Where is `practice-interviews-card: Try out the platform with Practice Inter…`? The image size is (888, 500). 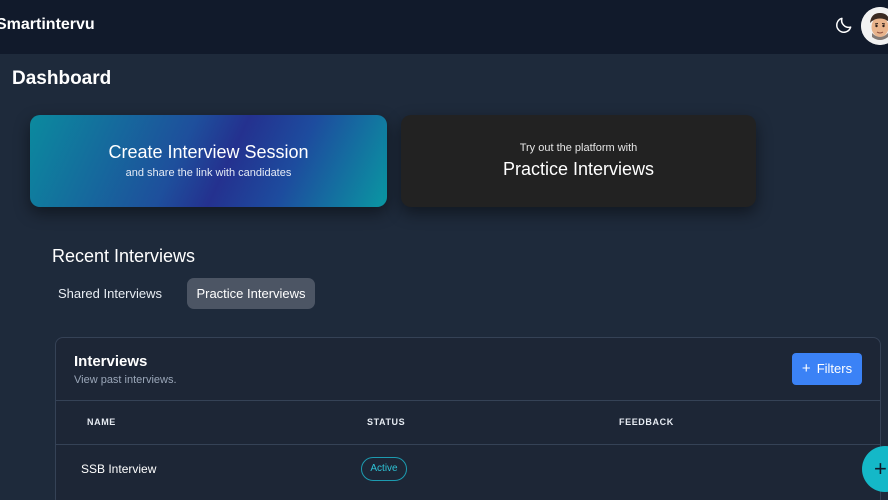 practice-interviews-card: Try out the platform with Practice Inter… is located at coordinates (578, 161).